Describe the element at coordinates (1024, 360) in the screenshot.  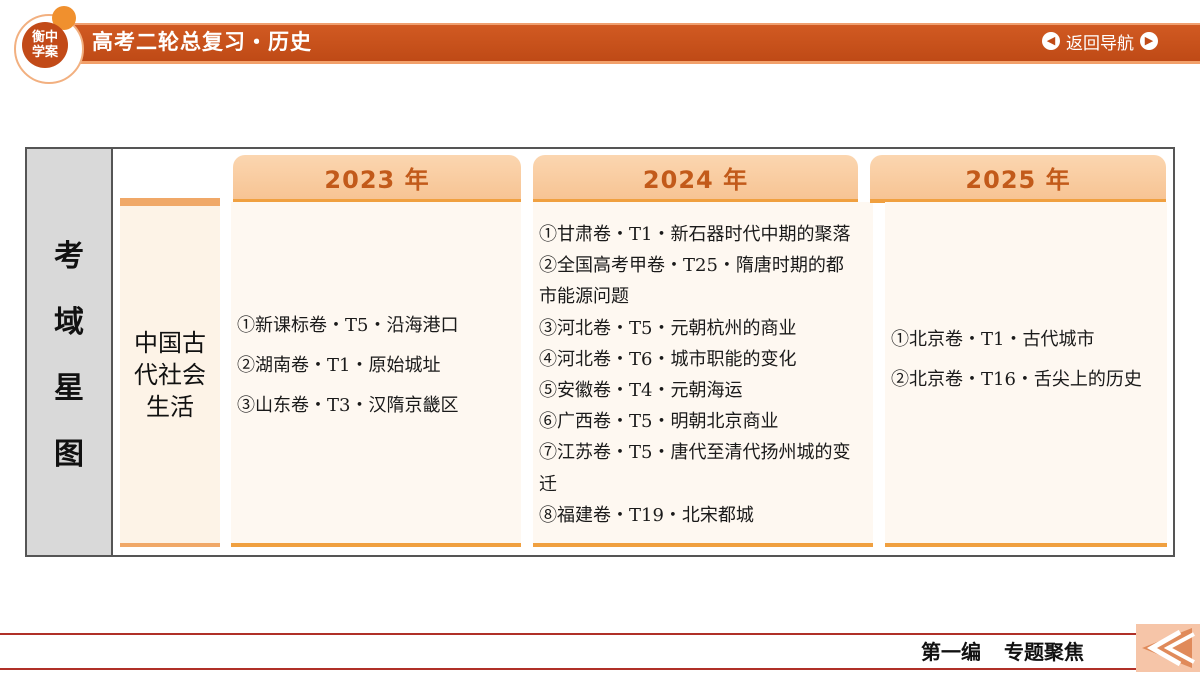
I see `item-list-2025: ①北京卷・T1・古代城市 ②北京卷・T16・舌尖上的历史` at that location.